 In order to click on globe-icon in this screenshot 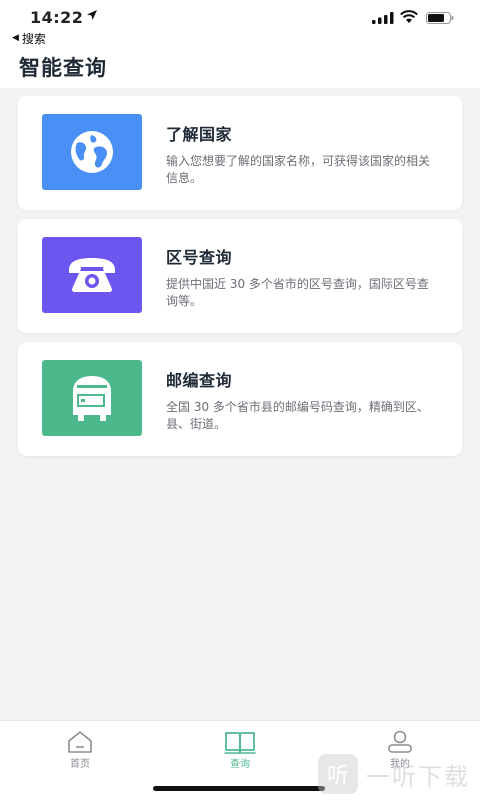, I will do `click(92, 152)`.